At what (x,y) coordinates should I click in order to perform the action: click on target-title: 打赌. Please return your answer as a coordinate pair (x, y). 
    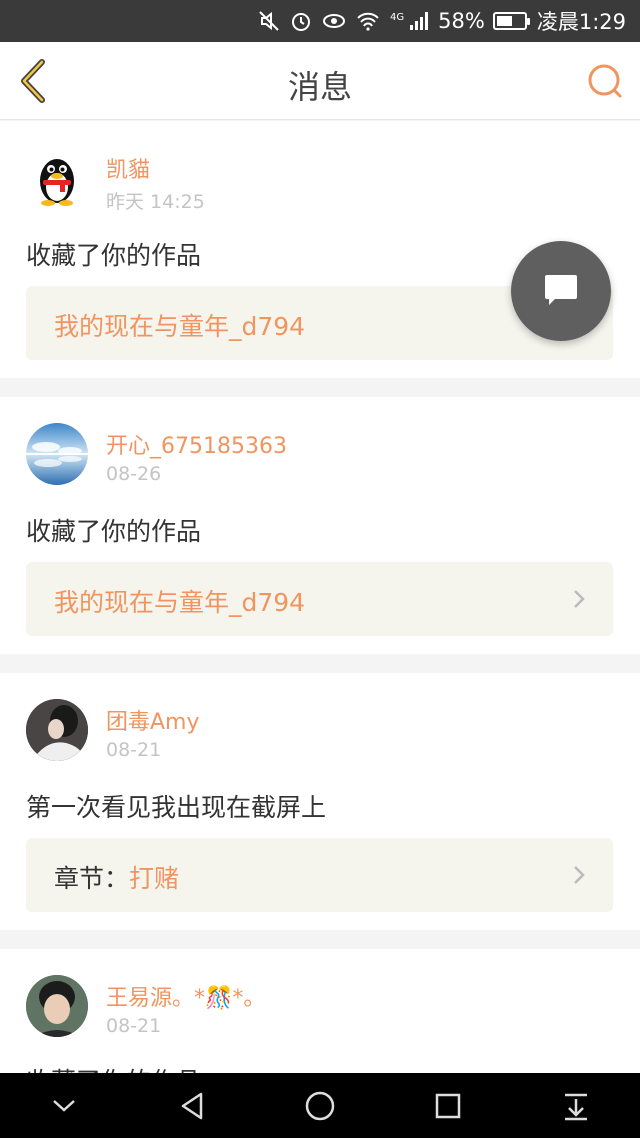
    Looking at the image, I should click on (154, 878).